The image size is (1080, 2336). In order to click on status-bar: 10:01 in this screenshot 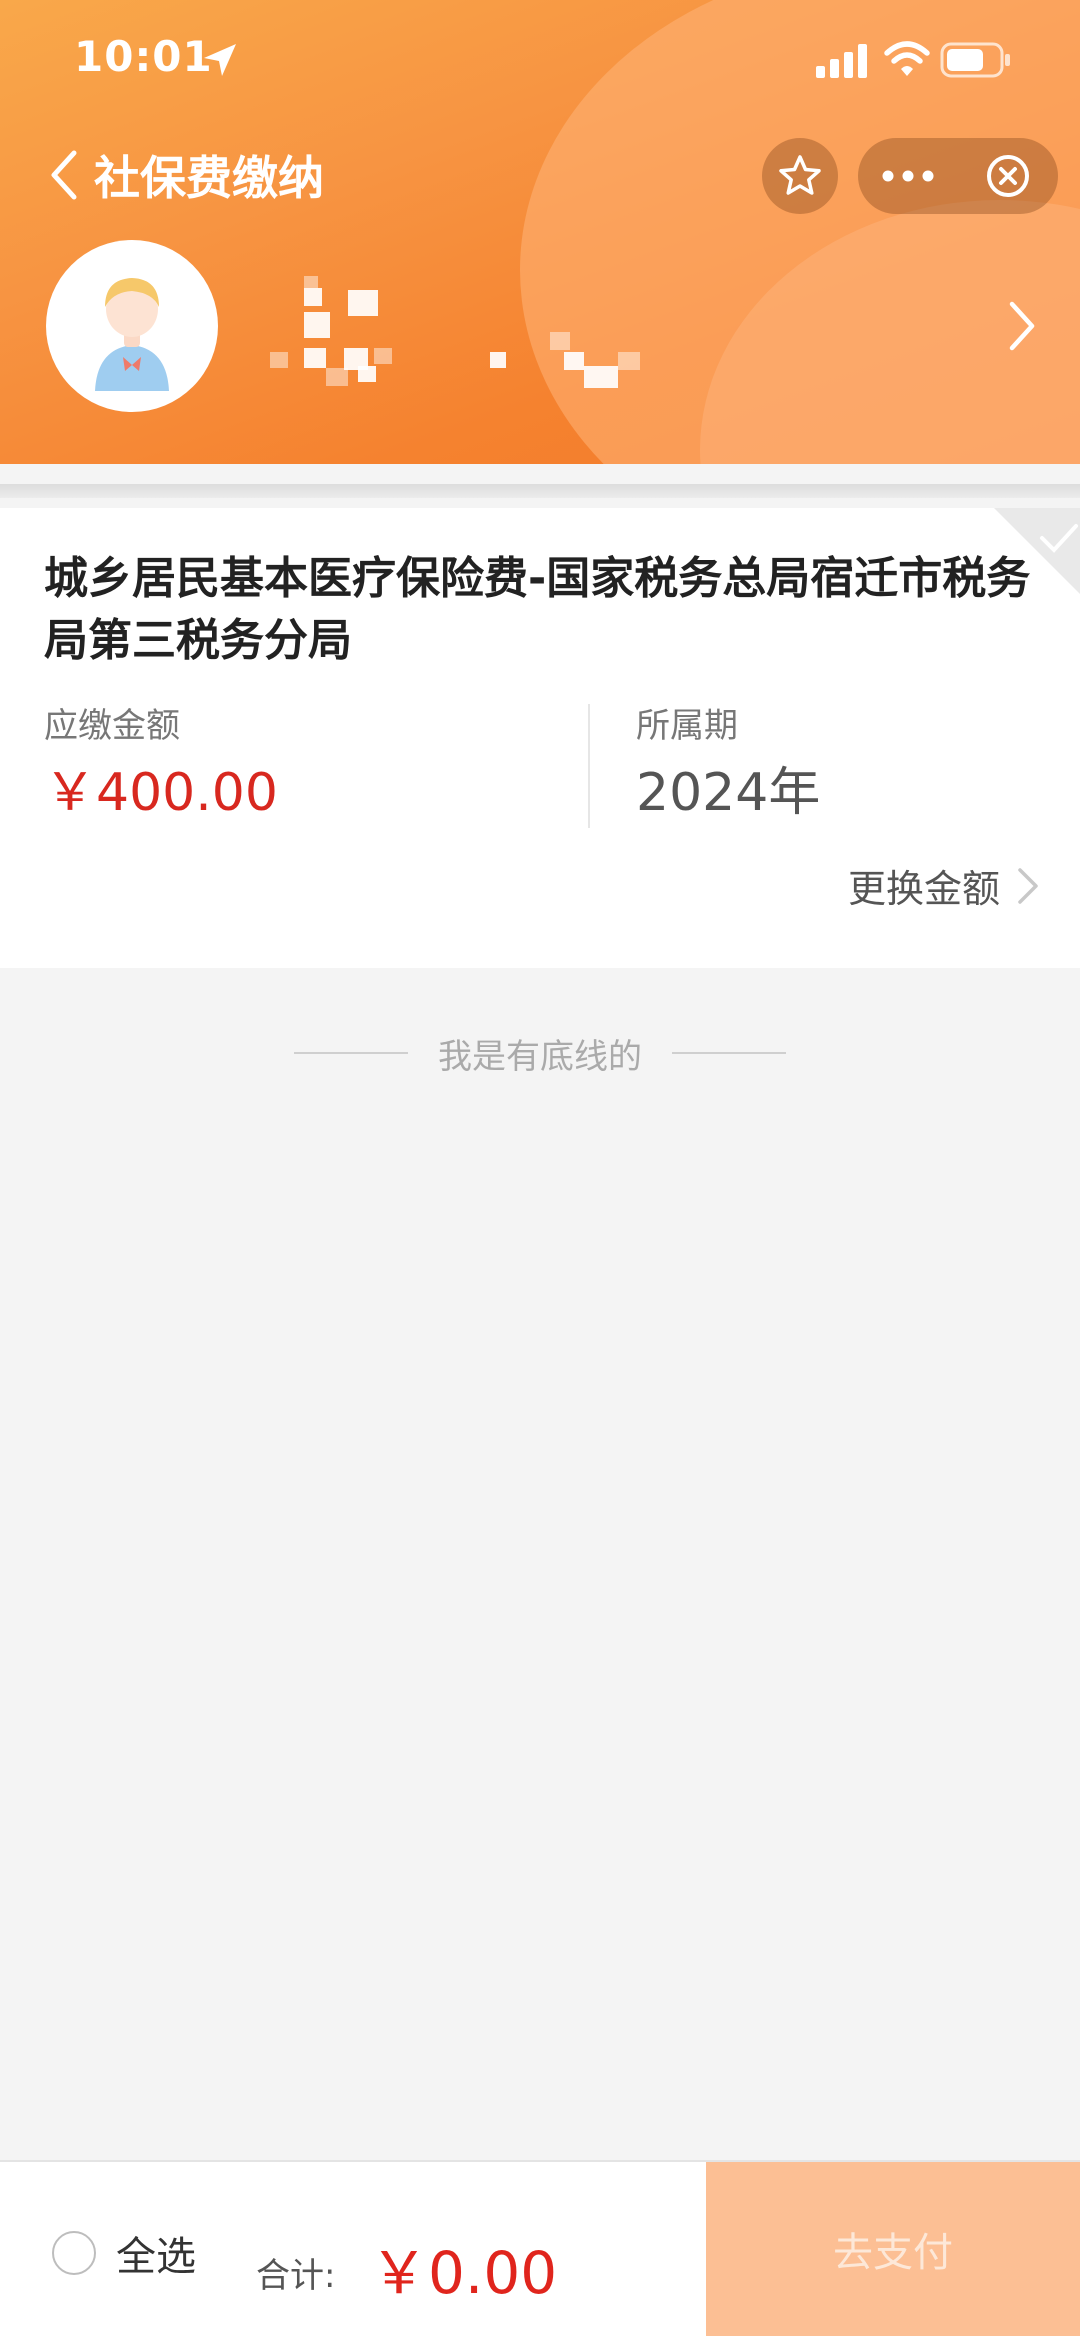, I will do `click(540, 60)`.